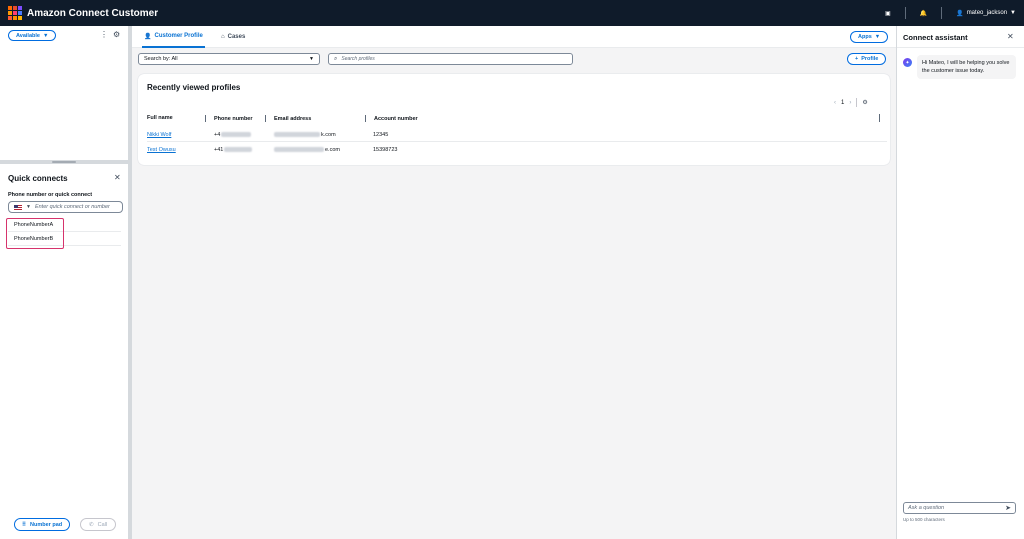 Image resolution: width=1024 pixels, height=539 pixels. Describe the element at coordinates (223, 37) in the screenshot. I see `case-icon: ⌂` at that location.